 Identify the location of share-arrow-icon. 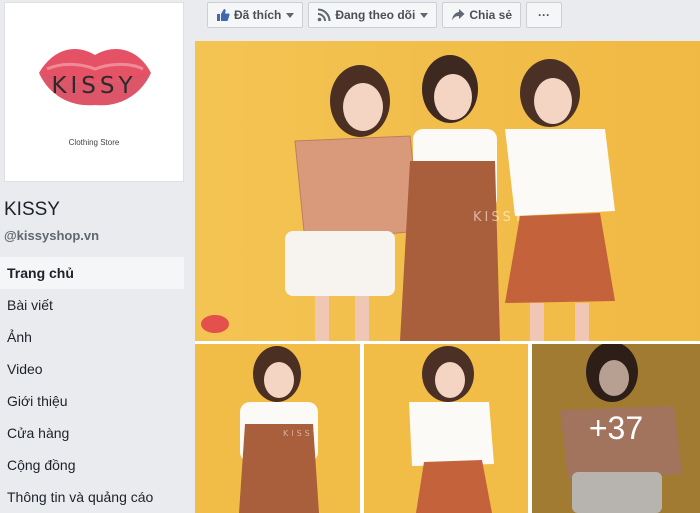
(458, 15).